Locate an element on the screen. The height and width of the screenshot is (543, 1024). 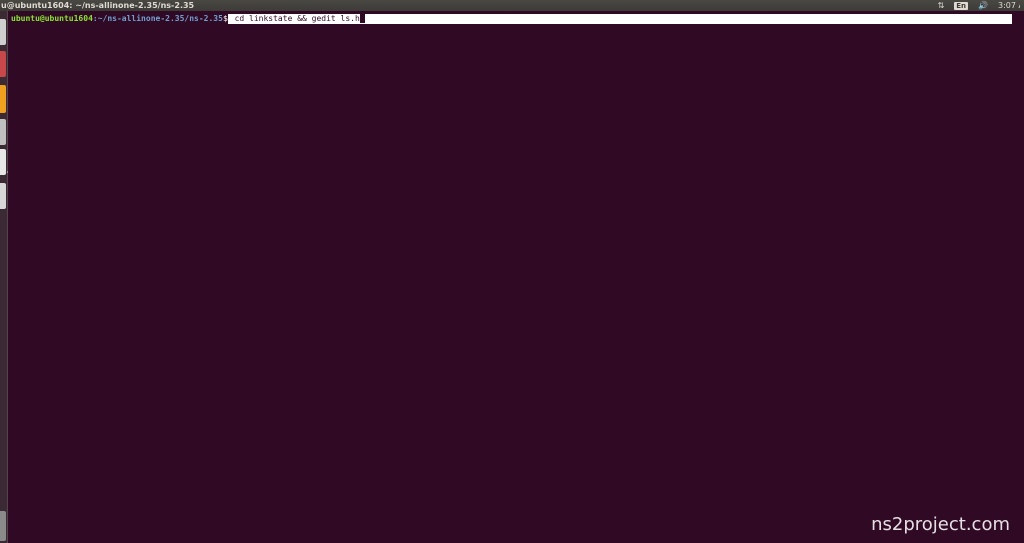
prompt-user-host: ubuntu@ubuntu1604 is located at coordinates (52, 18).